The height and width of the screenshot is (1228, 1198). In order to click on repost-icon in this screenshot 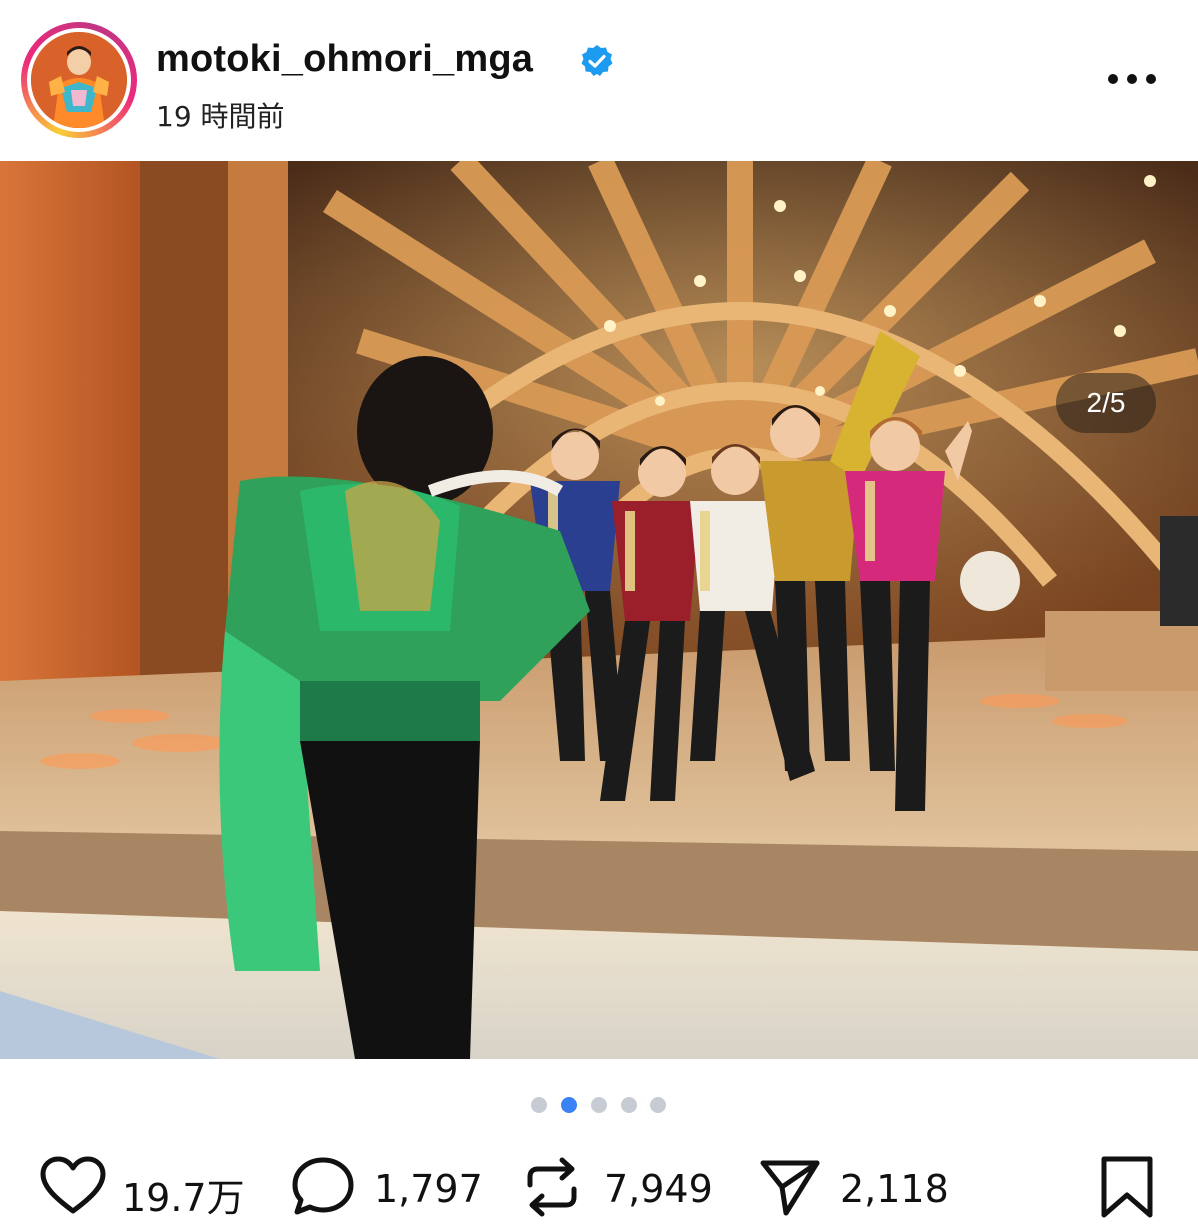, I will do `click(552, 1187)`.